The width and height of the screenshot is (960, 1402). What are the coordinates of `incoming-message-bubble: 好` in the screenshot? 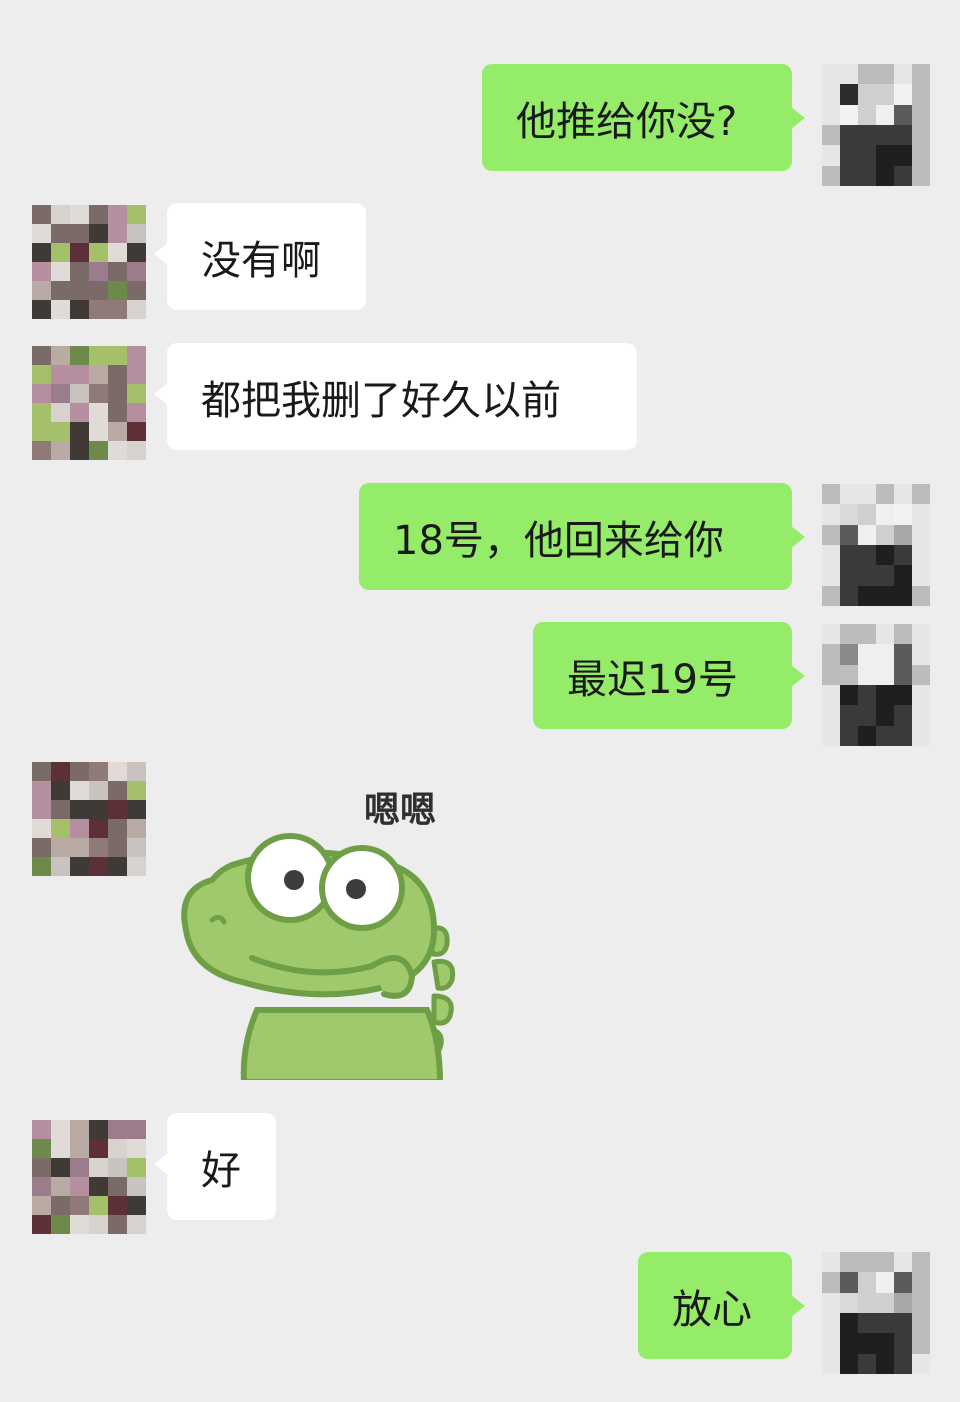 It's located at (215, 1166).